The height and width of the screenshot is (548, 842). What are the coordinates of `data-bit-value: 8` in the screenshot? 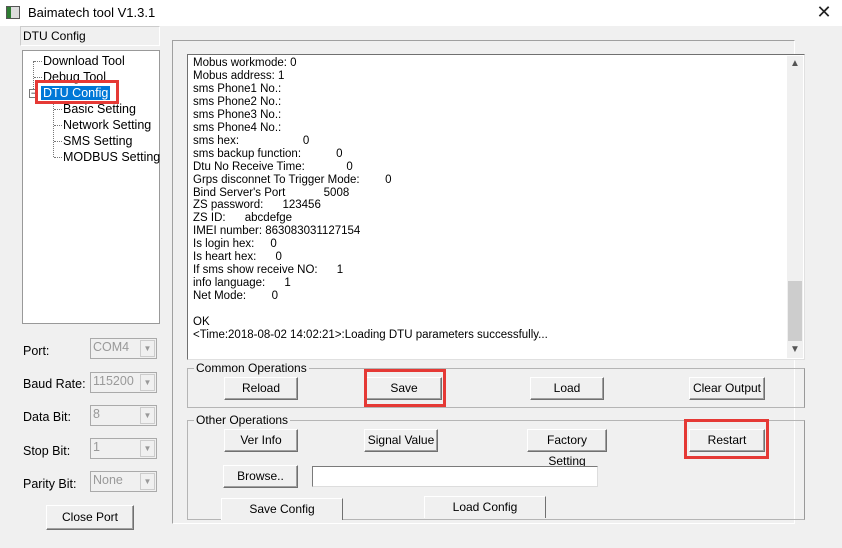 It's located at (96, 414).